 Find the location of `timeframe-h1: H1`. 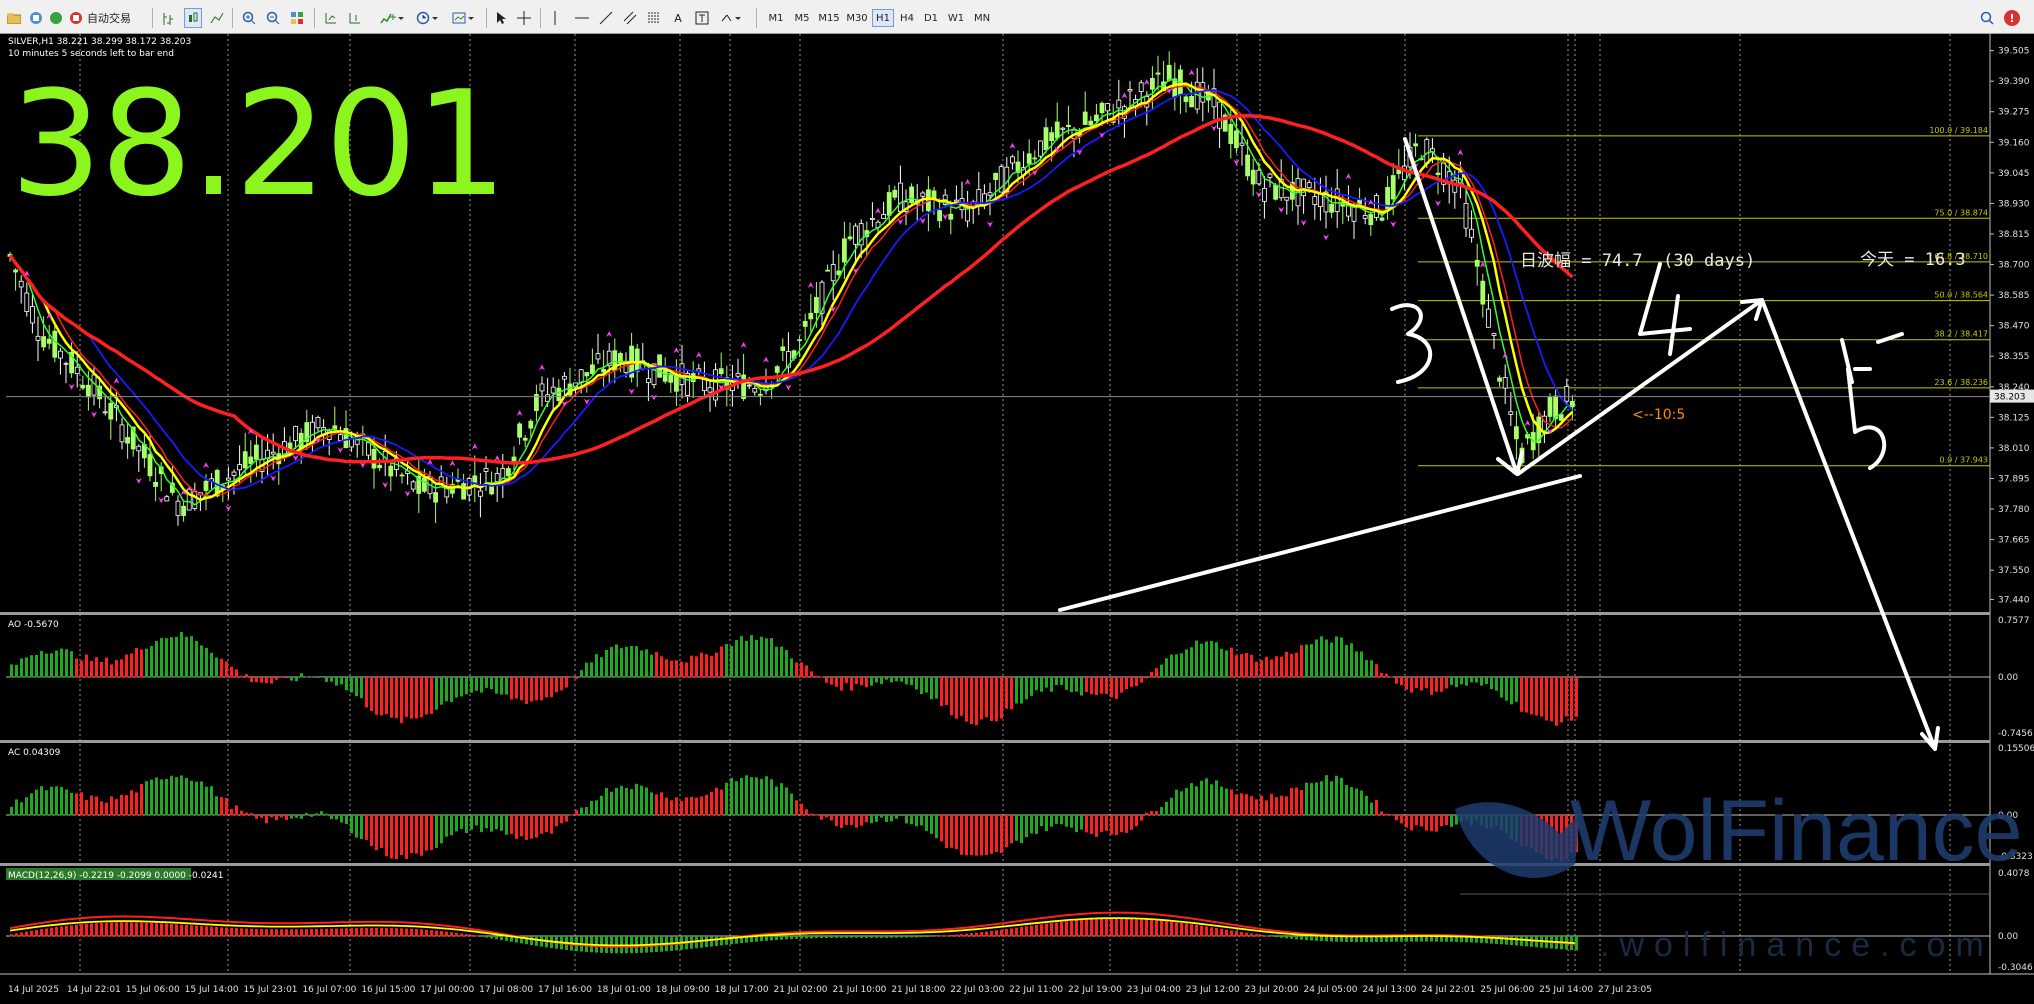

timeframe-h1: H1 is located at coordinates (883, 18).